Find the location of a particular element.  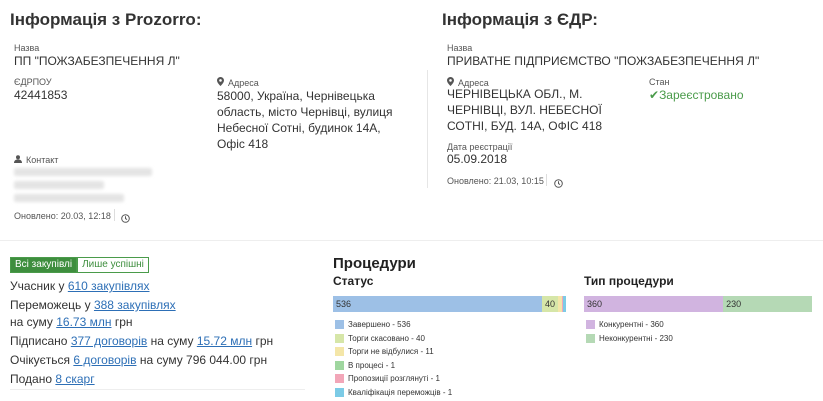

edr-status: ✔Зареєстровано is located at coordinates (696, 95).